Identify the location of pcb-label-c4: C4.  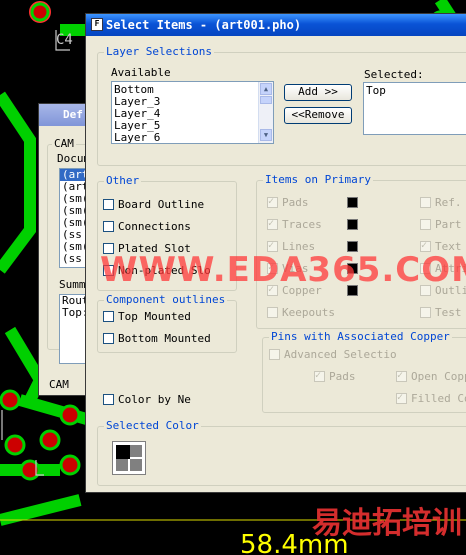
(64, 40).